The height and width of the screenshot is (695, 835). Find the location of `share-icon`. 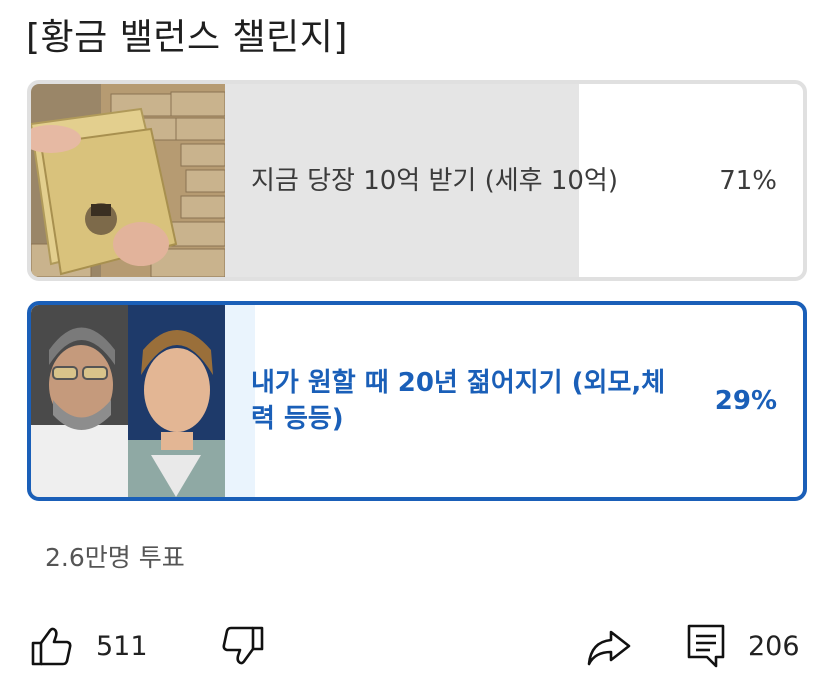

share-icon is located at coordinates (609, 646).